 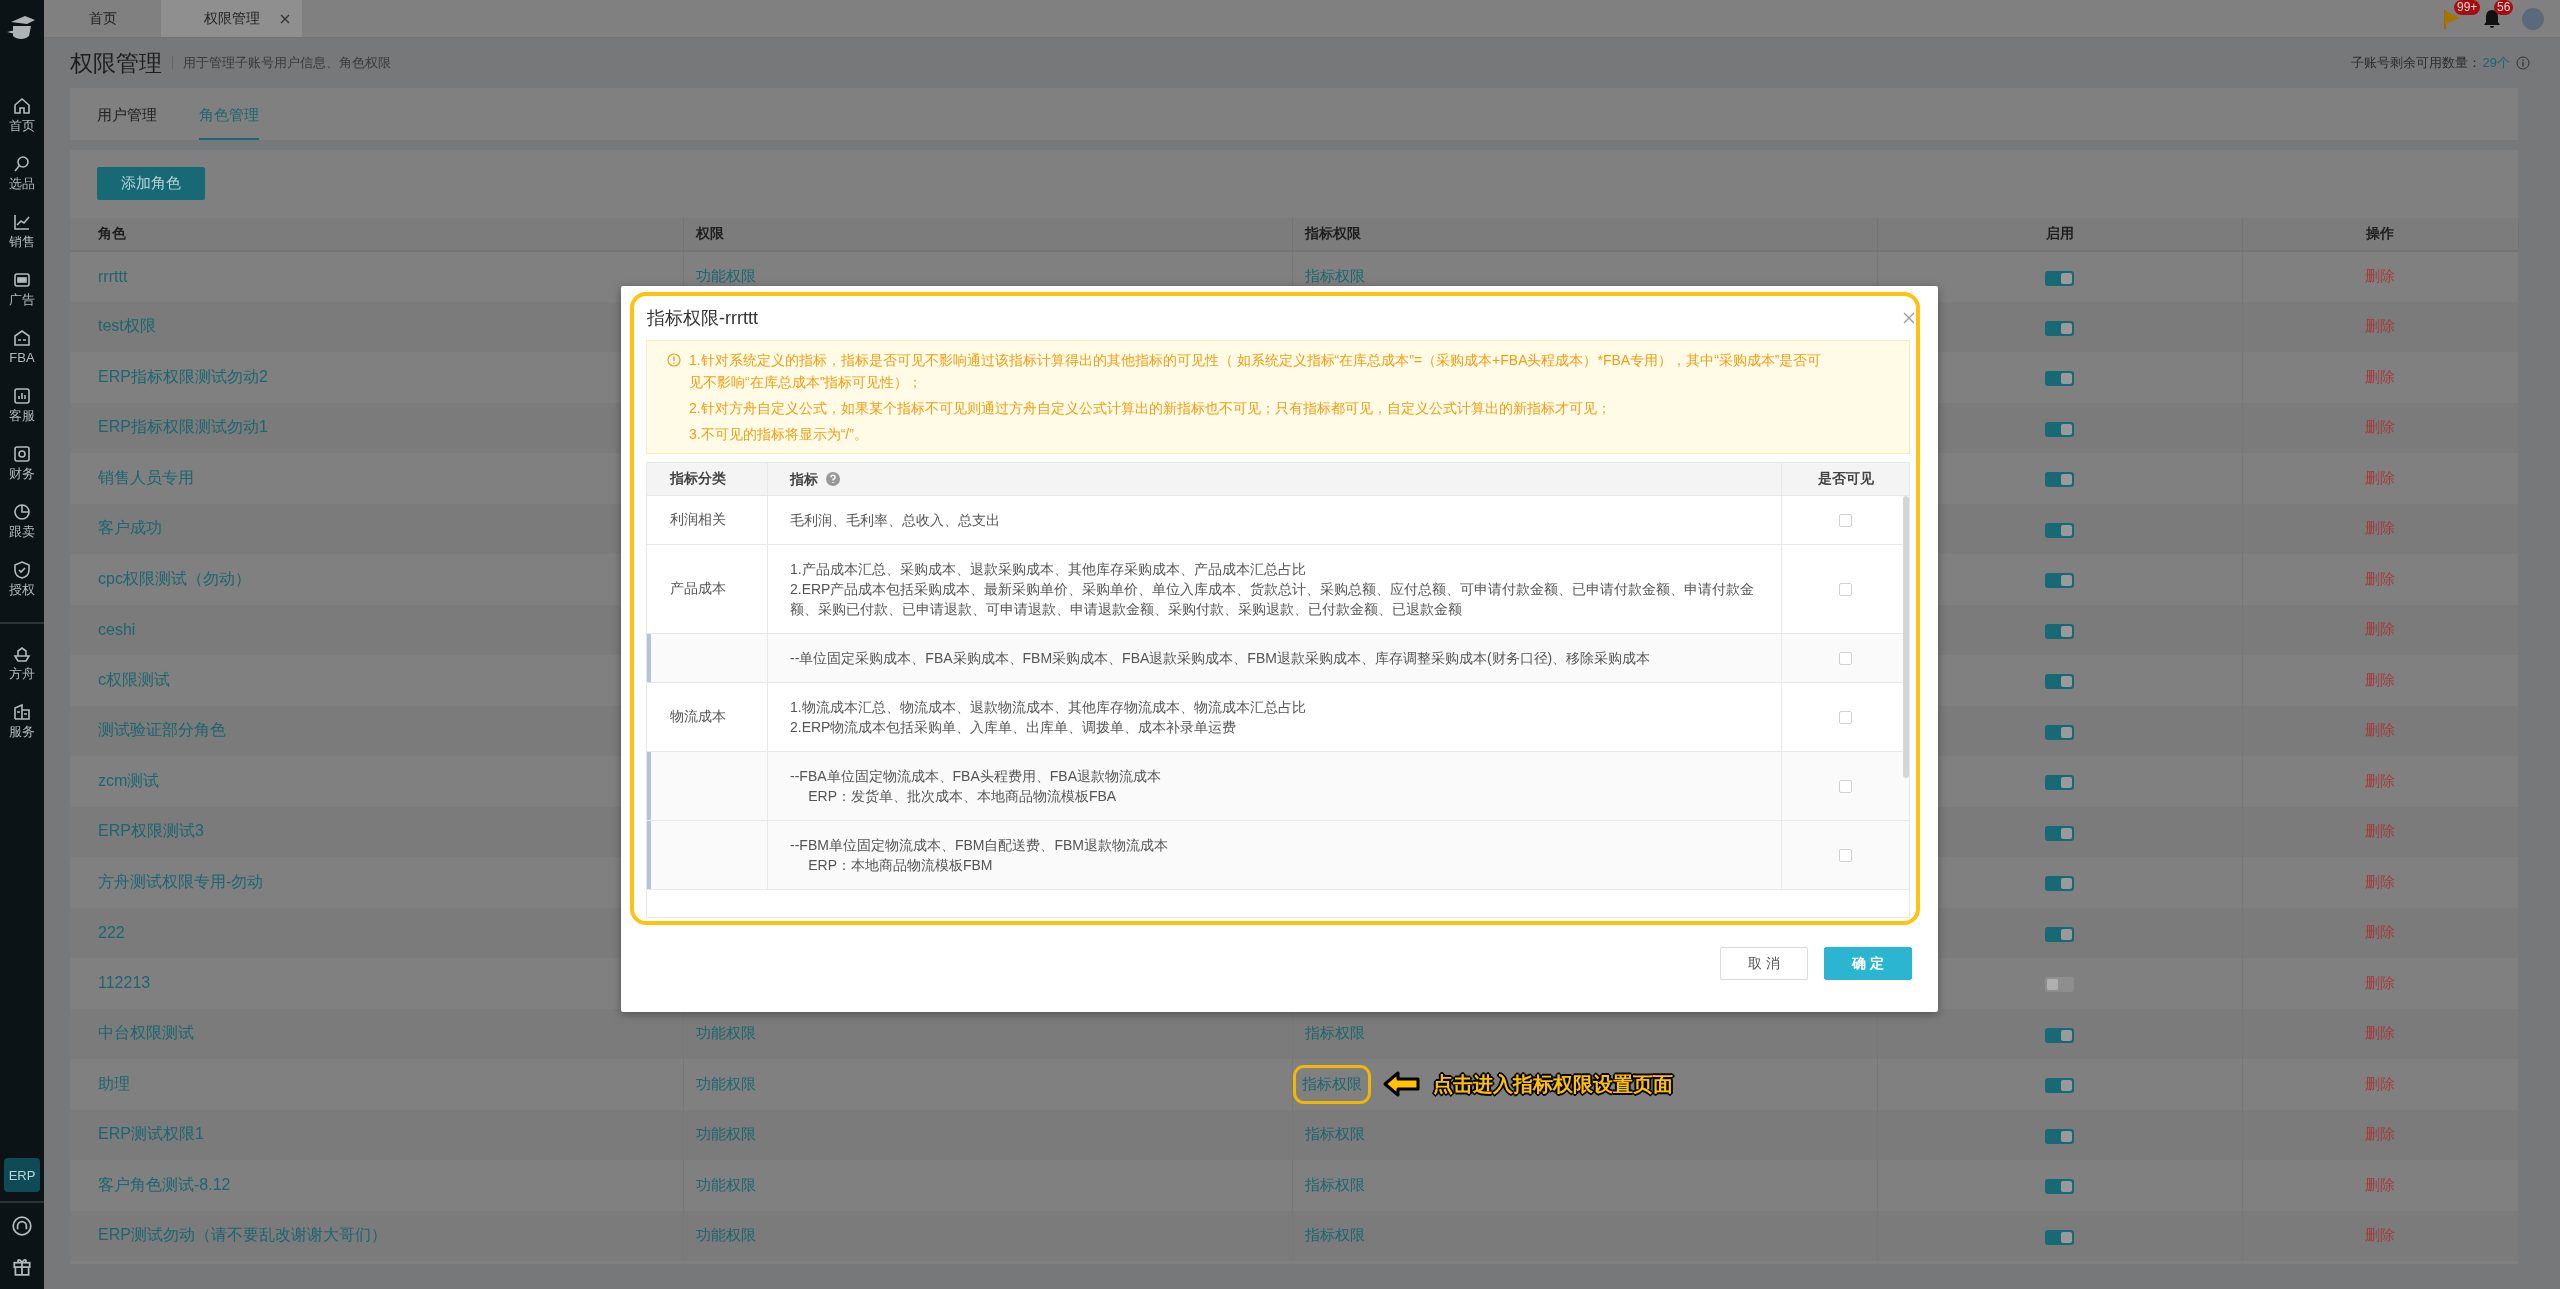 I want to click on role-name: ERP测试权限1, so click(x=151, y=1134).